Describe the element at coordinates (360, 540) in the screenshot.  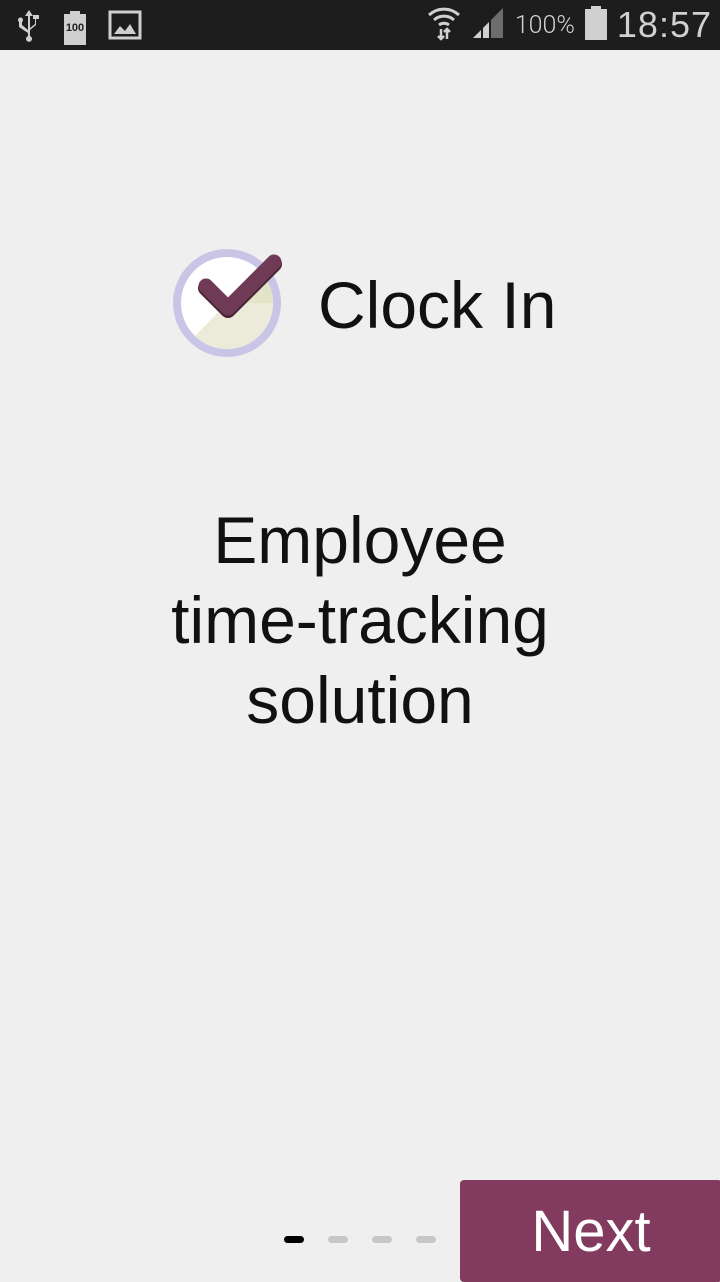
I see `tagline-line: Employee` at that location.